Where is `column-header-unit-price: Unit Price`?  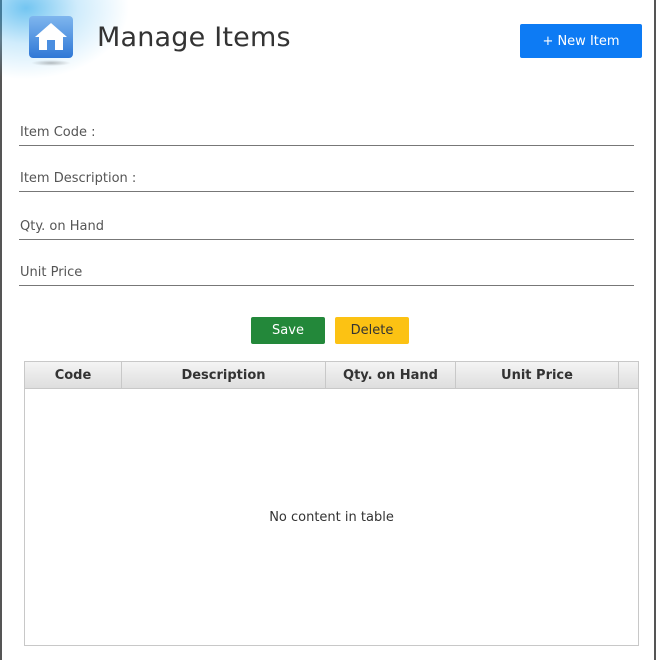 column-header-unit-price: Unit Price is located at coordinates (537, 375).